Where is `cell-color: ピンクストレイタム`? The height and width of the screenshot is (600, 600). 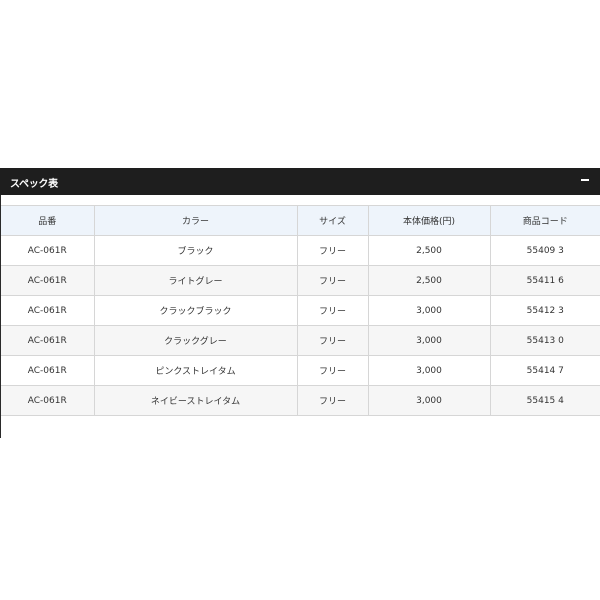
cell-color: ピンクストレイタム is located at coordinates (196, 370).